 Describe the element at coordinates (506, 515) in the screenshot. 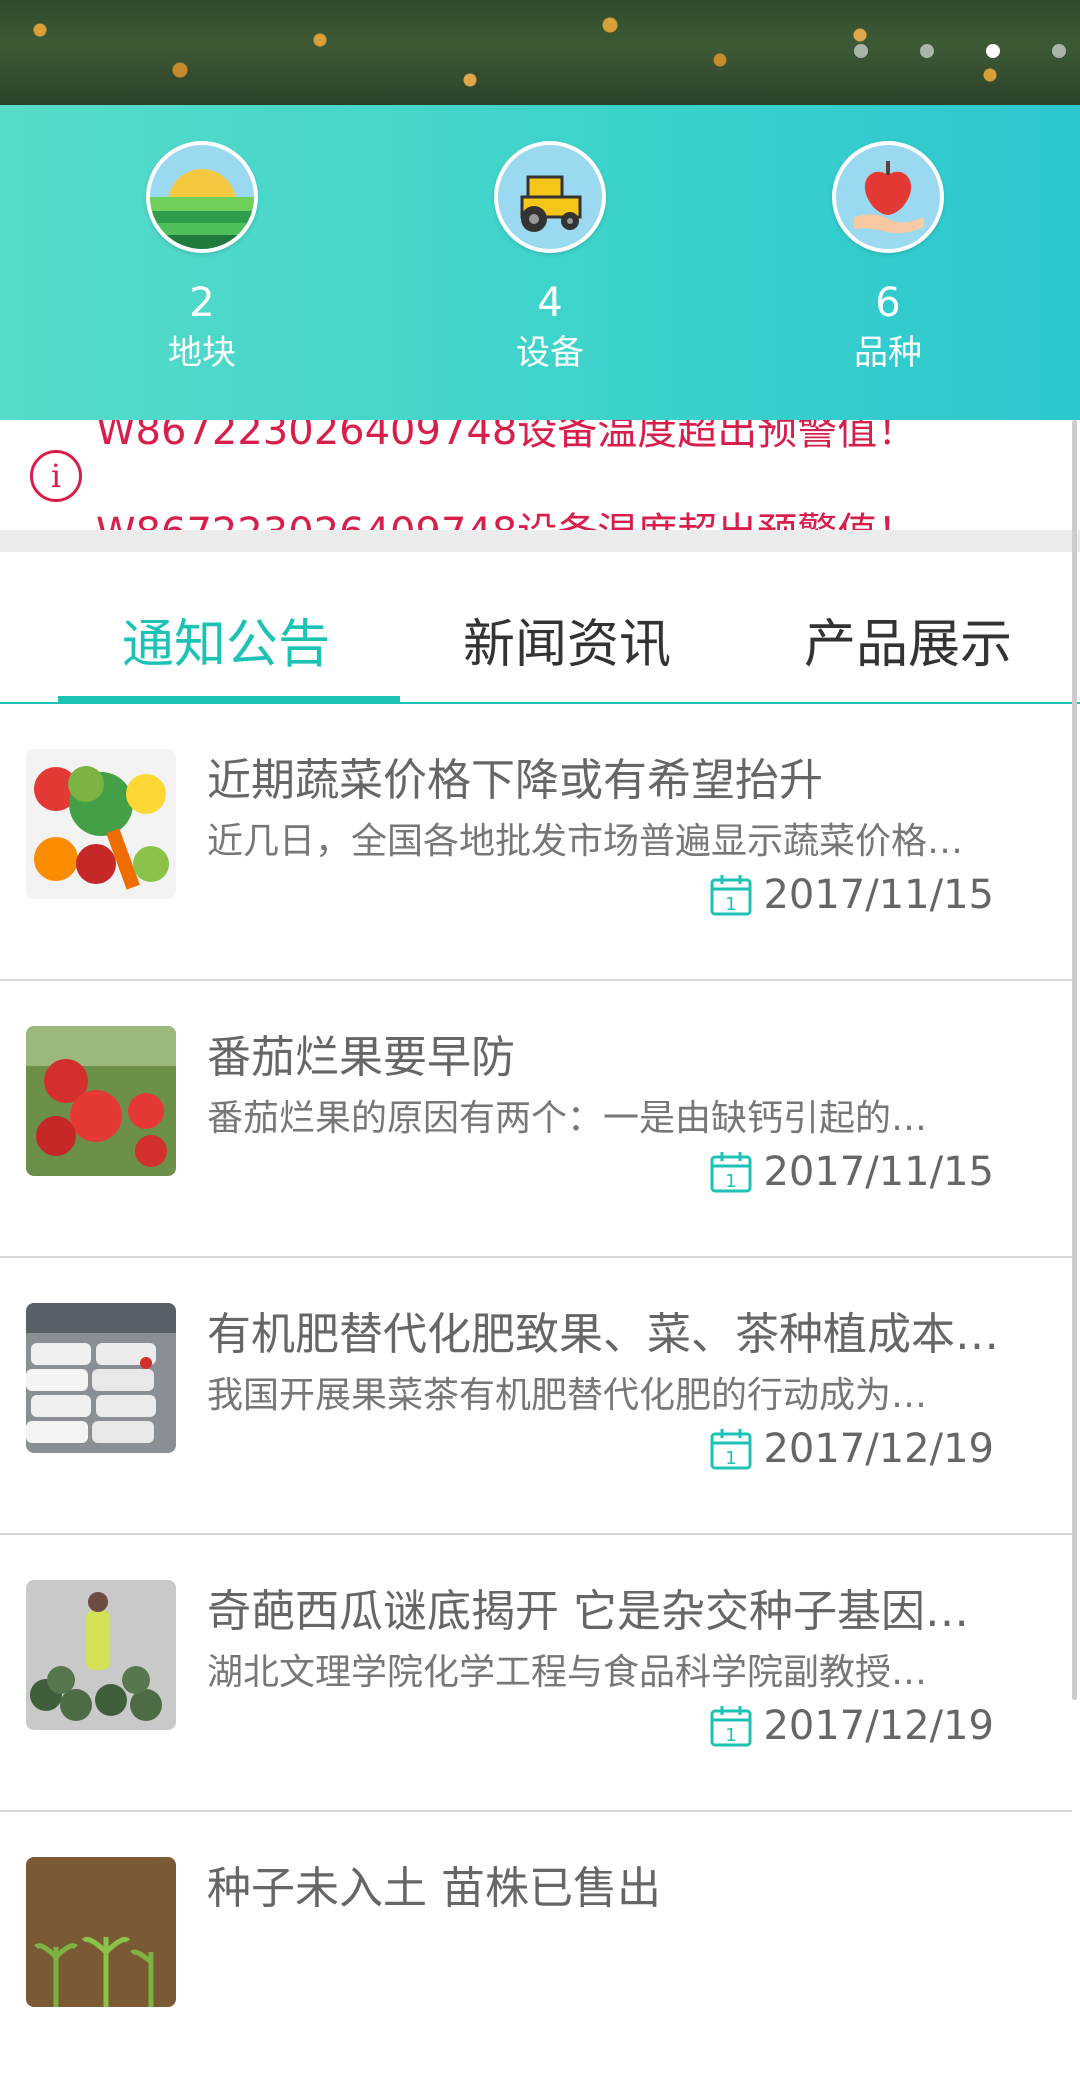

I see `alert-message: W867223026409748设备湿度超出预警值！` at that location.